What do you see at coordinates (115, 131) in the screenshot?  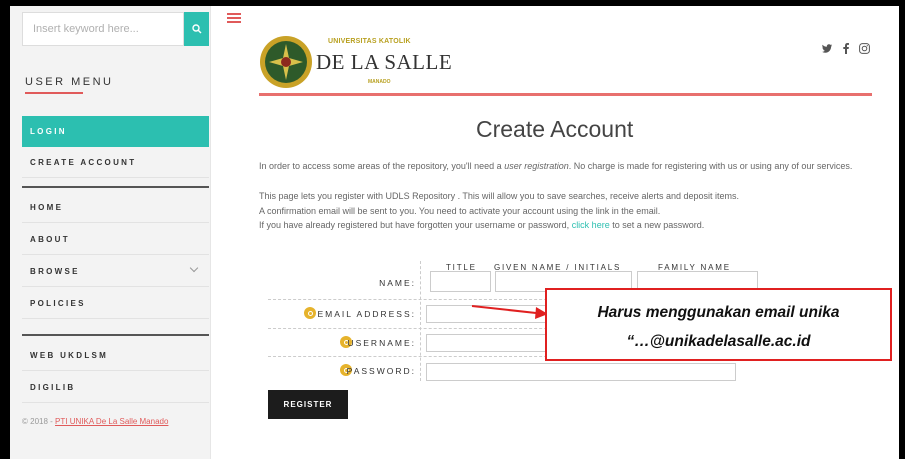 I see `sidebar-item-login: LOGIN` at bounding box center [115, 131].